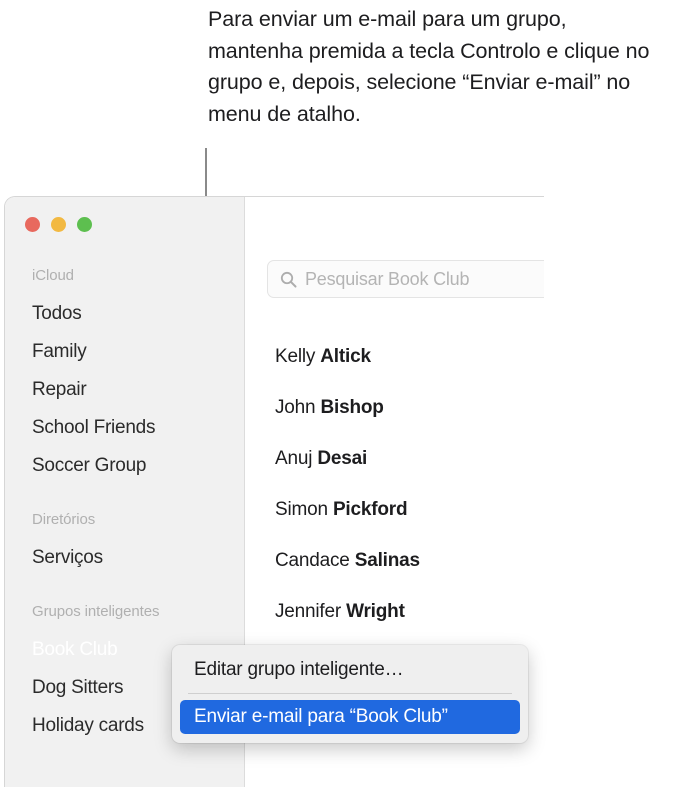  What do you see at coordinates (75, 649) in the screenshot?
I see `sidebar-item-label: Book Club` at bounding box center [75, 649].